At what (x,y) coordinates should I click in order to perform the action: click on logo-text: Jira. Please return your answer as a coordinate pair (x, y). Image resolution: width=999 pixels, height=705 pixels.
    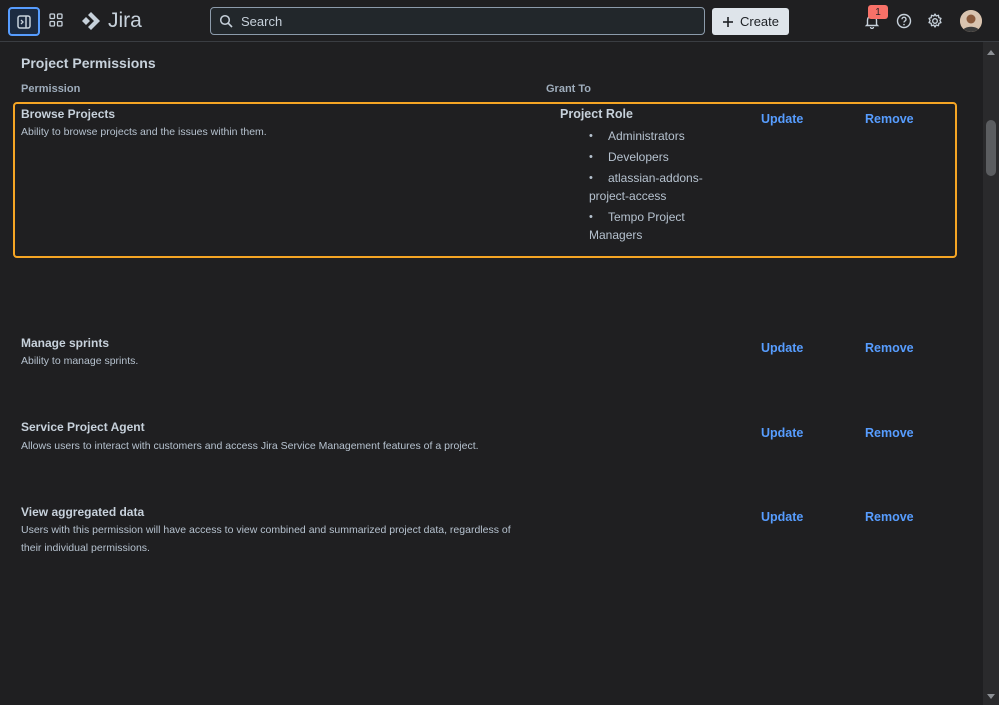
    Looking at the image, I should click on (125, 20).